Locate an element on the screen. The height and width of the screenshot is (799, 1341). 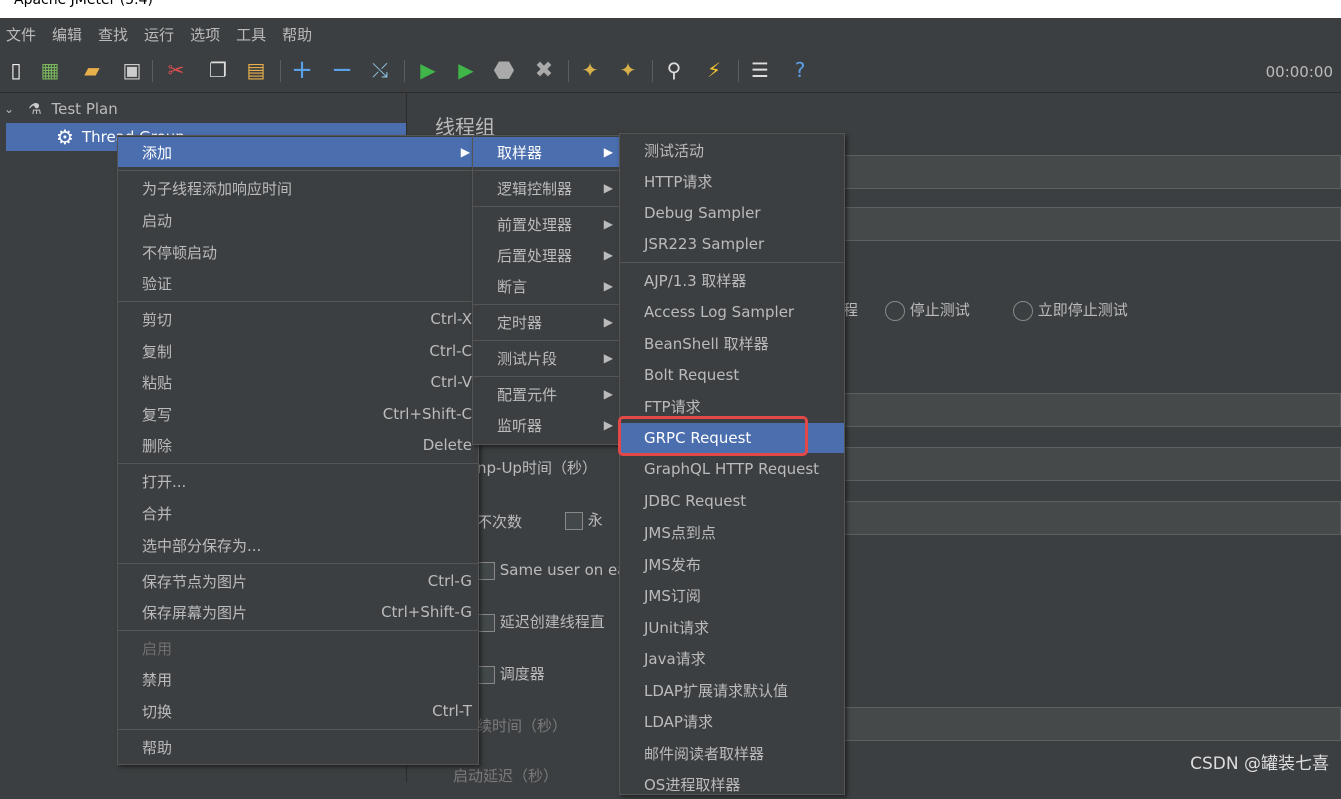
search-icon: ⚲ is located at coordinates (674, 70).